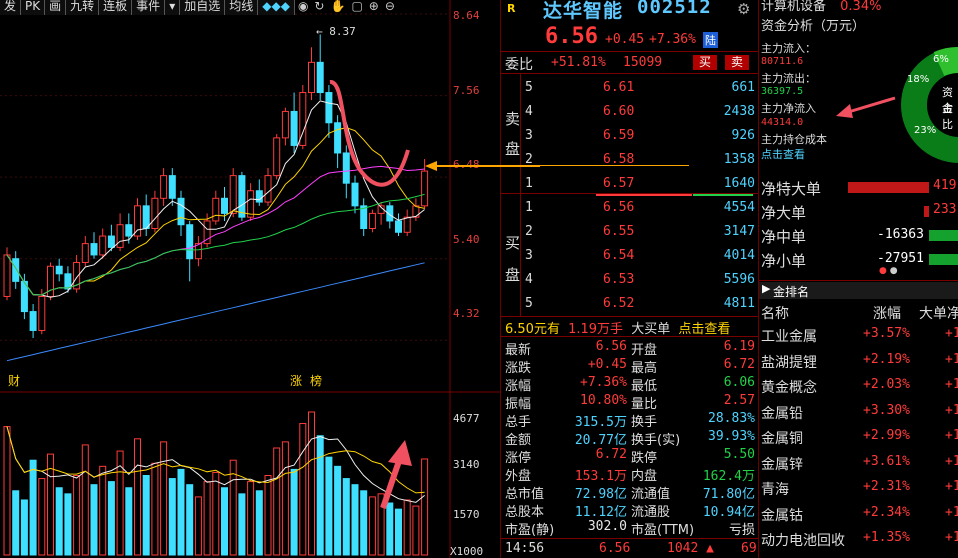  What do you see at coordinates (630, 88) in the screenshot?
I see `ask-row: 5 6.61 661` at bounding box center [630, 88].